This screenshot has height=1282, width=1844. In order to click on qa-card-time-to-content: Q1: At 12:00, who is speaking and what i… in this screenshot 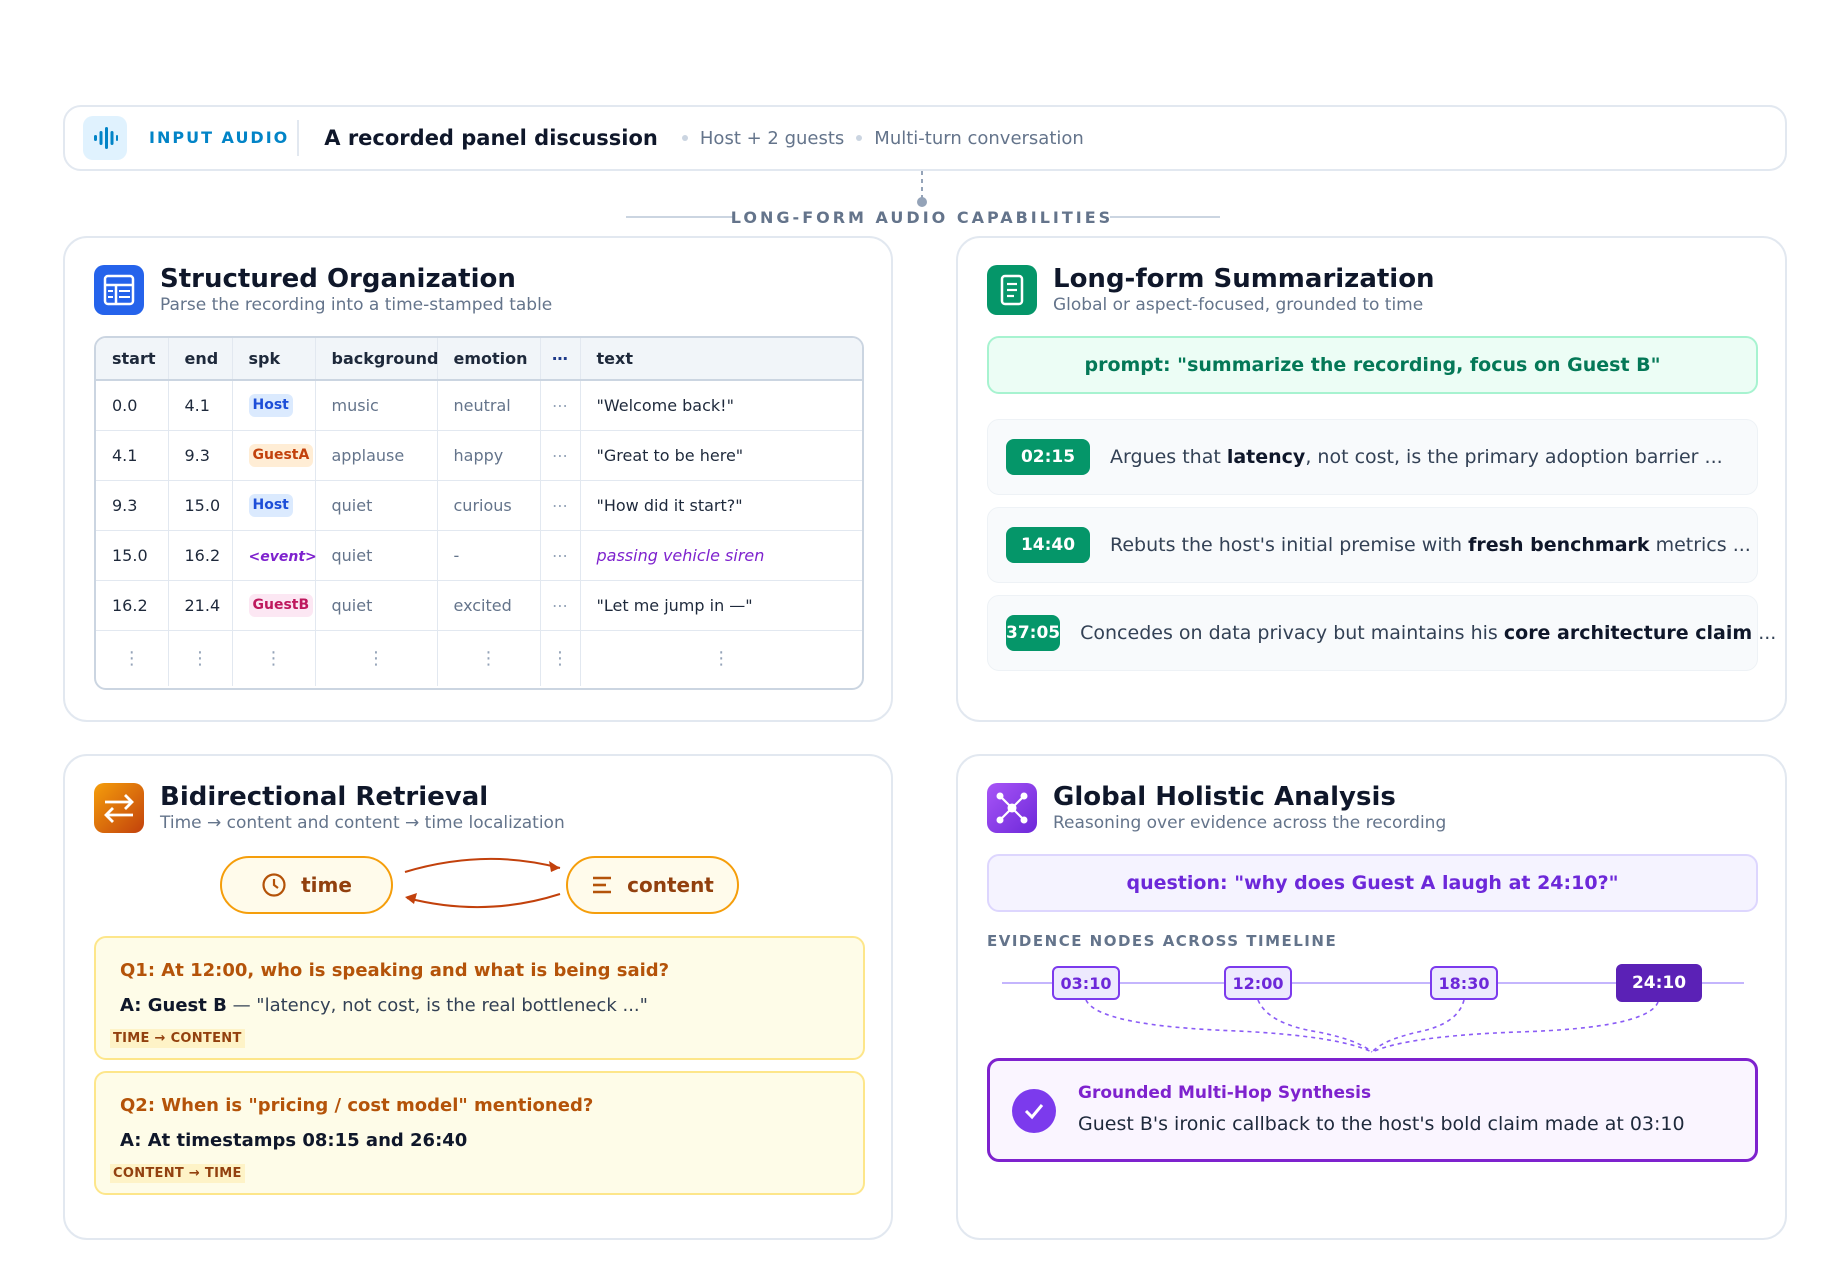, I will do `click(479, 998)`.